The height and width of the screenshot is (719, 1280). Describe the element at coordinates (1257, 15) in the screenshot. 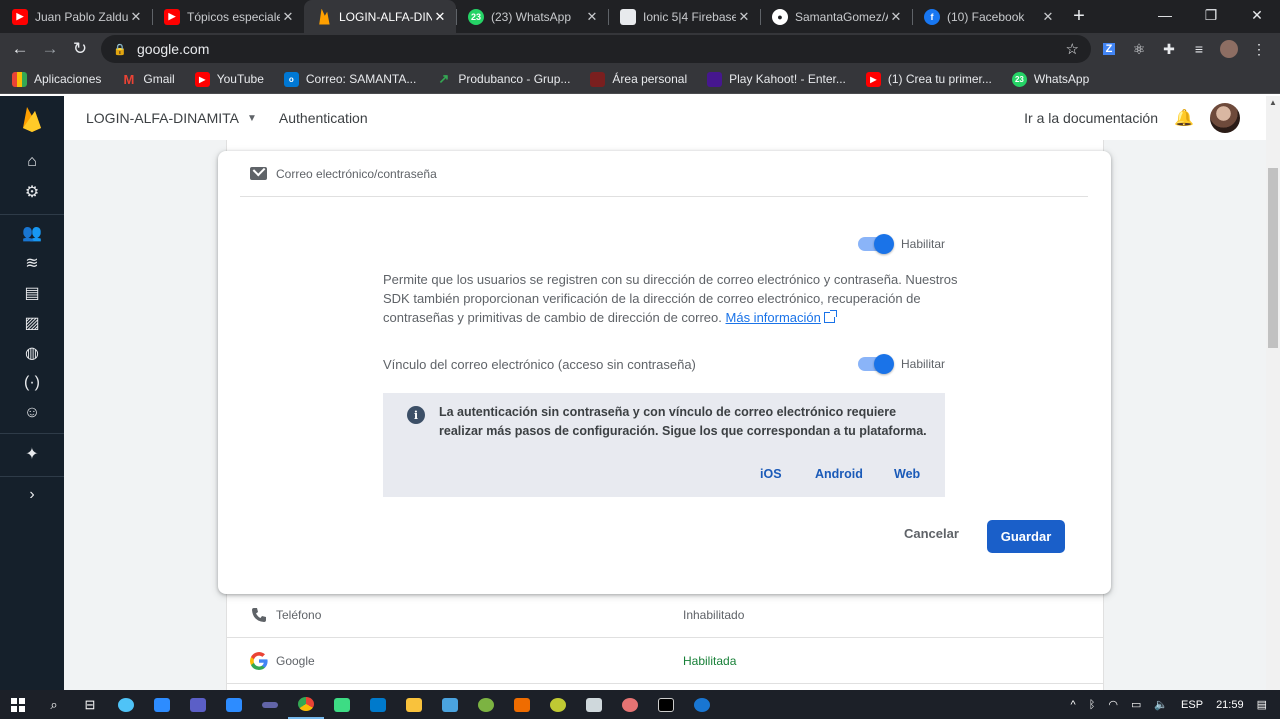

I see `close-window-icon: ✕` at that location.